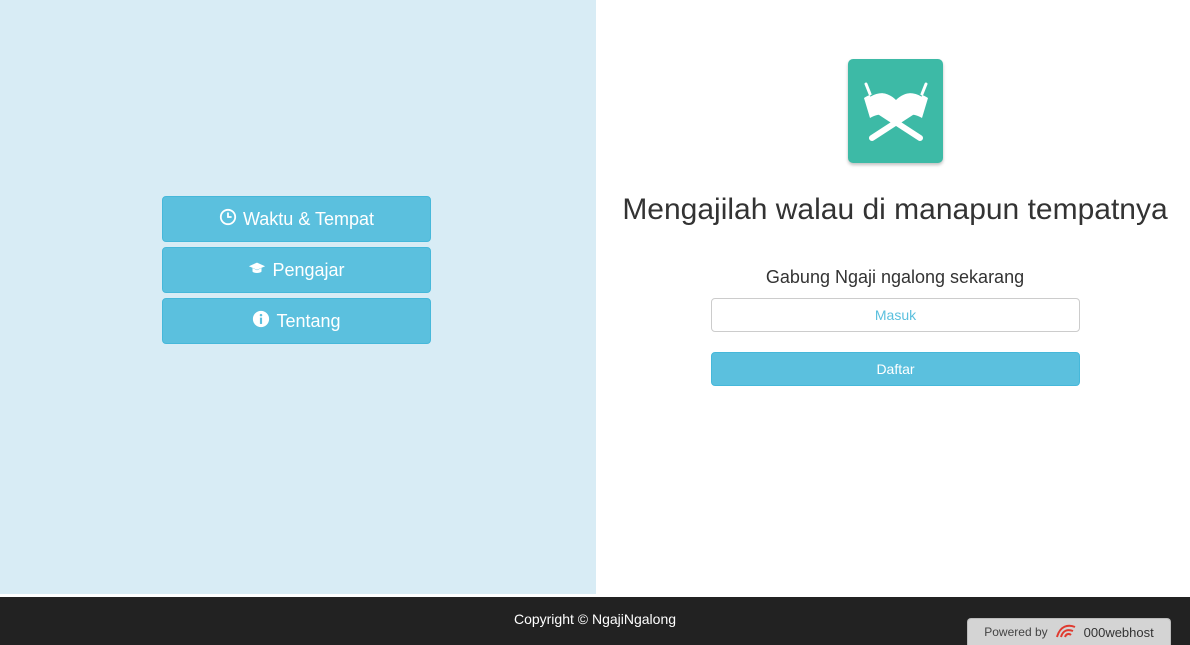 The image size is (1190, 645). I want to click on clock-icon, so click(228, 219).